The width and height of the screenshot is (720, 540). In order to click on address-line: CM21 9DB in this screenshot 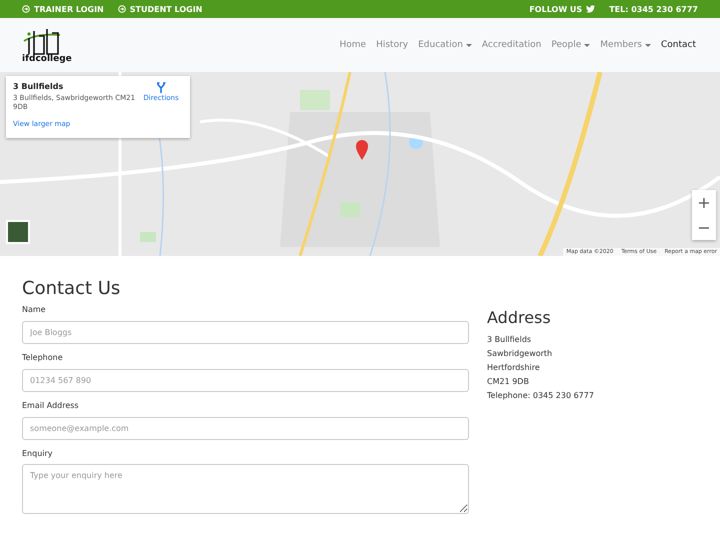, I will do `click(508, 382)`.